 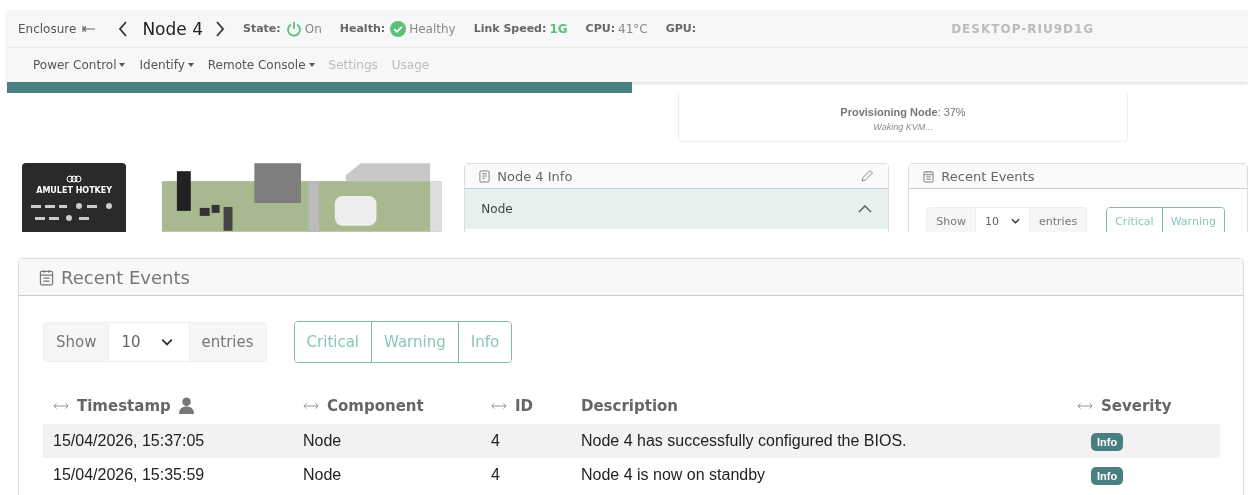 What do you see at coordinates (74, 190) in the screenshot?
I see `device-logo-text: AMULET HOTKEY` at bounding box center [74, 190].